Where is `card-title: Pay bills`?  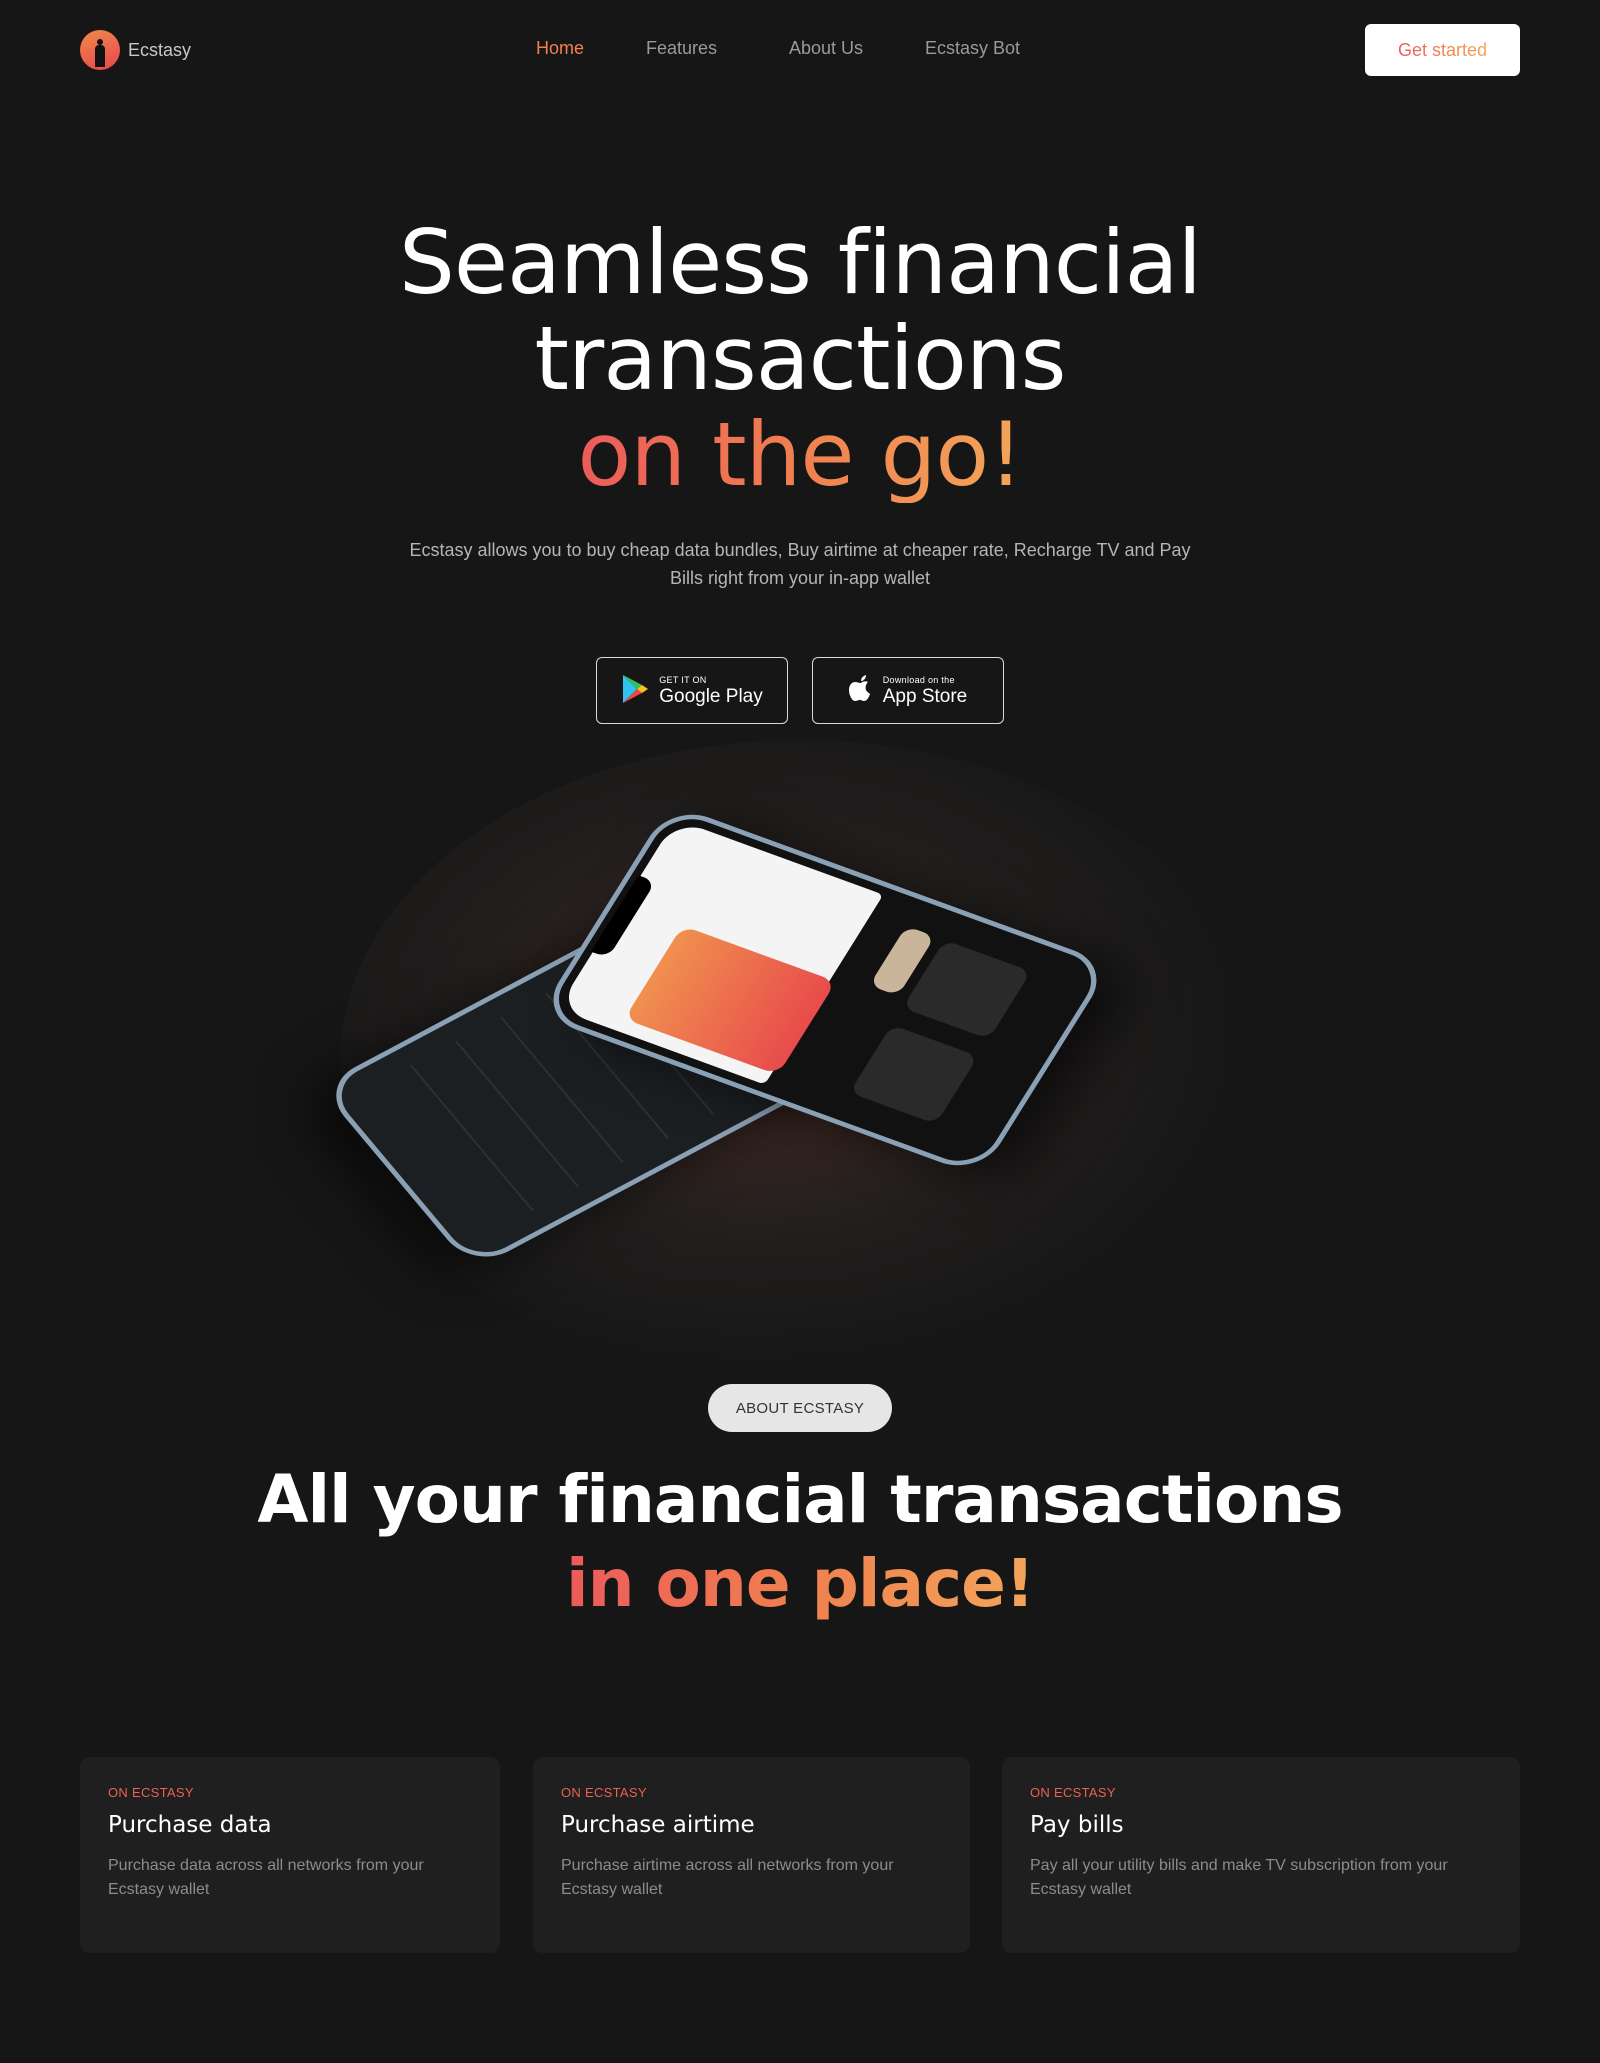 card-title: Pay bills is located at coordinates (1077, 1825).